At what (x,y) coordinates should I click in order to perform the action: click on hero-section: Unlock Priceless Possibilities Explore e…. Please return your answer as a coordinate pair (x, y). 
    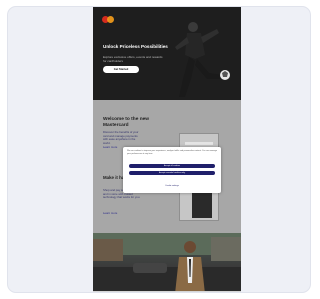
    Looking at the image, I should click on (167, 53).